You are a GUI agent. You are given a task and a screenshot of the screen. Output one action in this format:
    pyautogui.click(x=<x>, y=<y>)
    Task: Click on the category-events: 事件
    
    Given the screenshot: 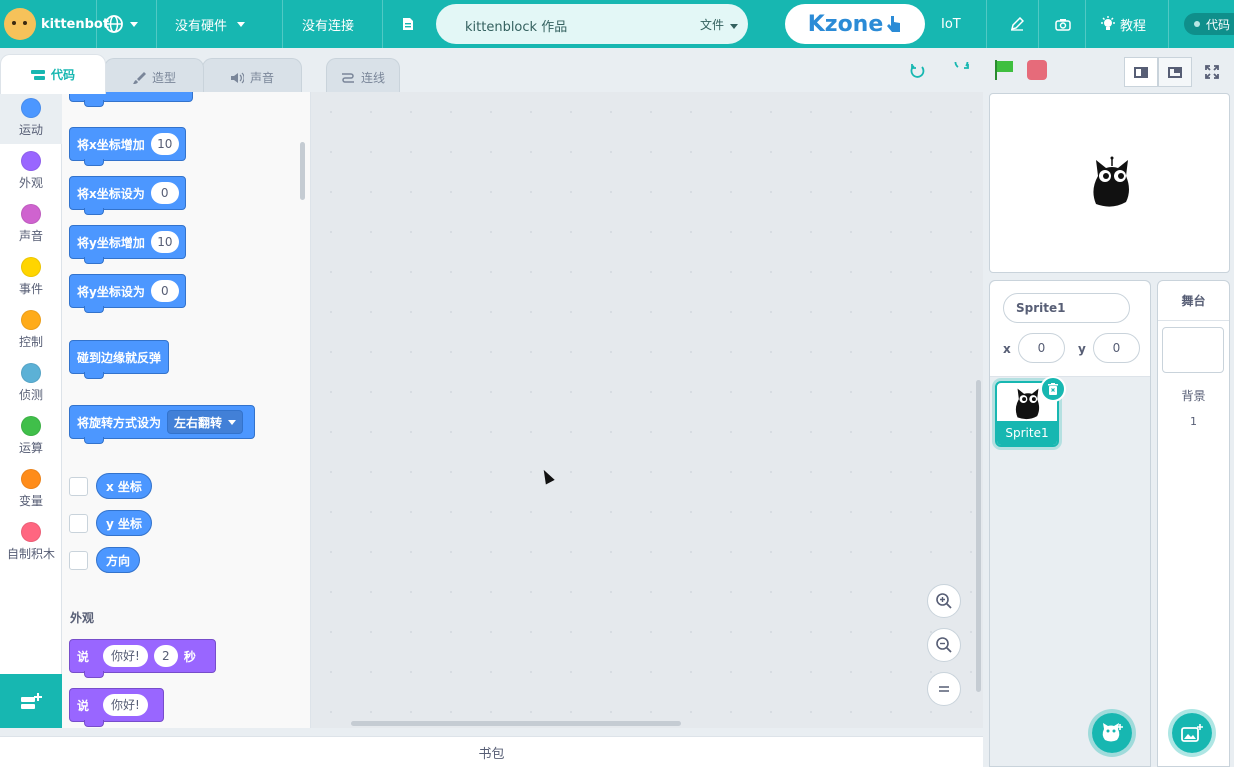 What is the action you would take?
    pyautogui.click(x=31, y=277)
    